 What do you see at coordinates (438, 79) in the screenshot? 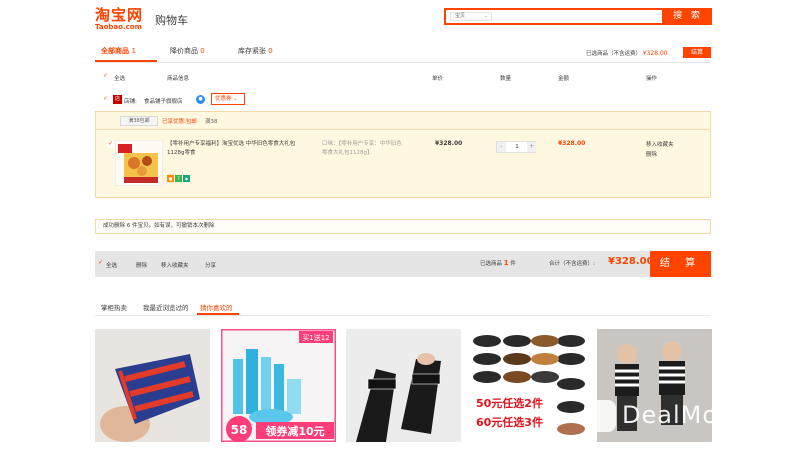
I see `col-unit-price: 单价` at bounding box center [438, 79].